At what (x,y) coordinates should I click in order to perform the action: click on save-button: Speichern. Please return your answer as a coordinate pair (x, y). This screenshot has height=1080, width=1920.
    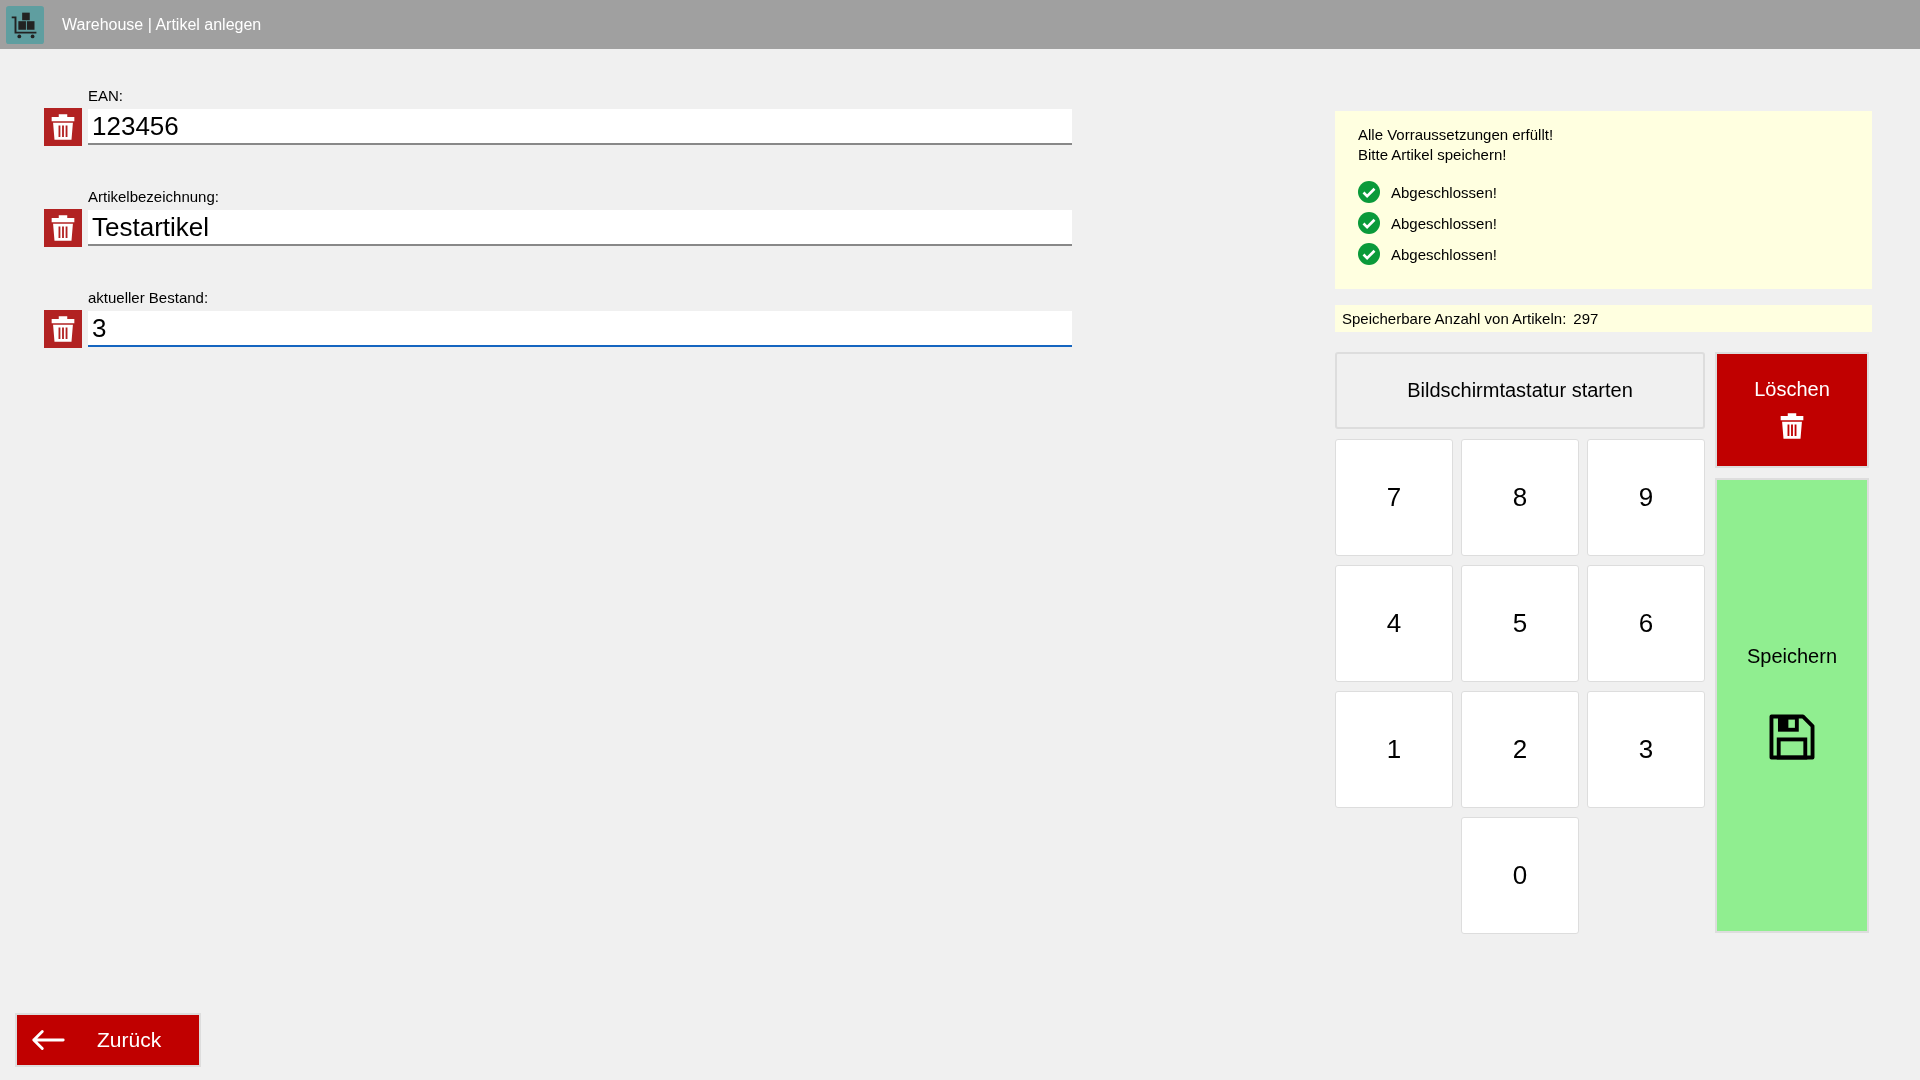
    Looking at the image, I should click on (1792, 705).